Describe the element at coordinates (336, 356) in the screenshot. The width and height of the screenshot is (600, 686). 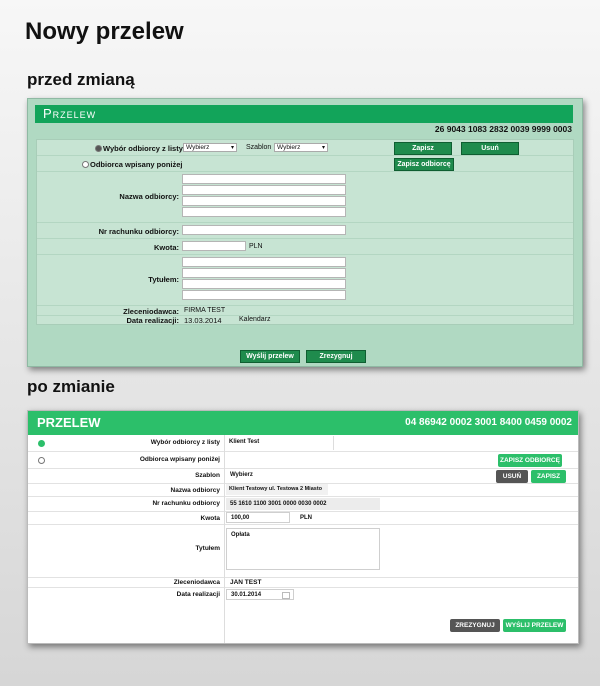
I see `old-cancel-button: Zrezygnuj` at that location.